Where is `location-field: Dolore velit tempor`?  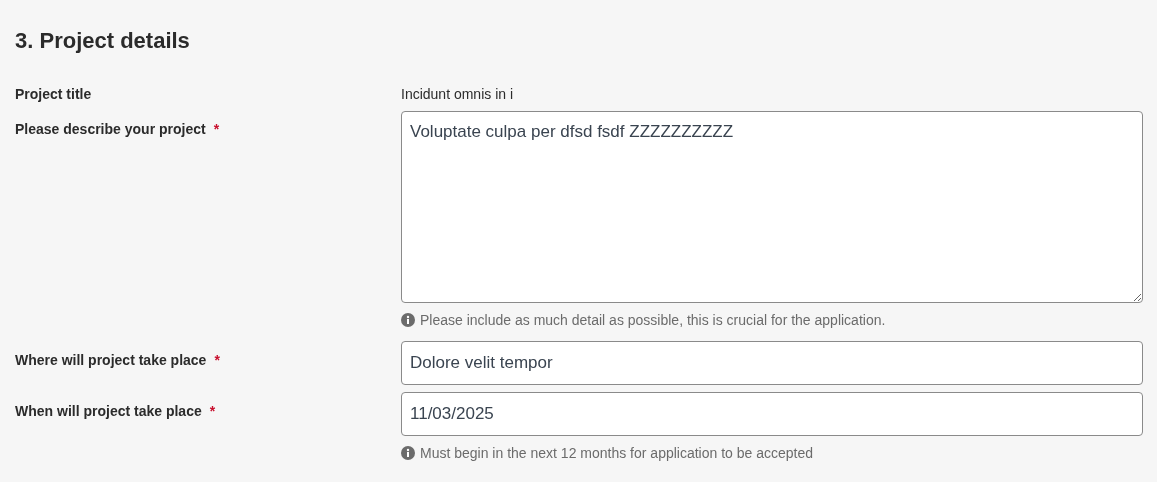
location-field: Dolore velit tempor is located at coordinates (772, 363).